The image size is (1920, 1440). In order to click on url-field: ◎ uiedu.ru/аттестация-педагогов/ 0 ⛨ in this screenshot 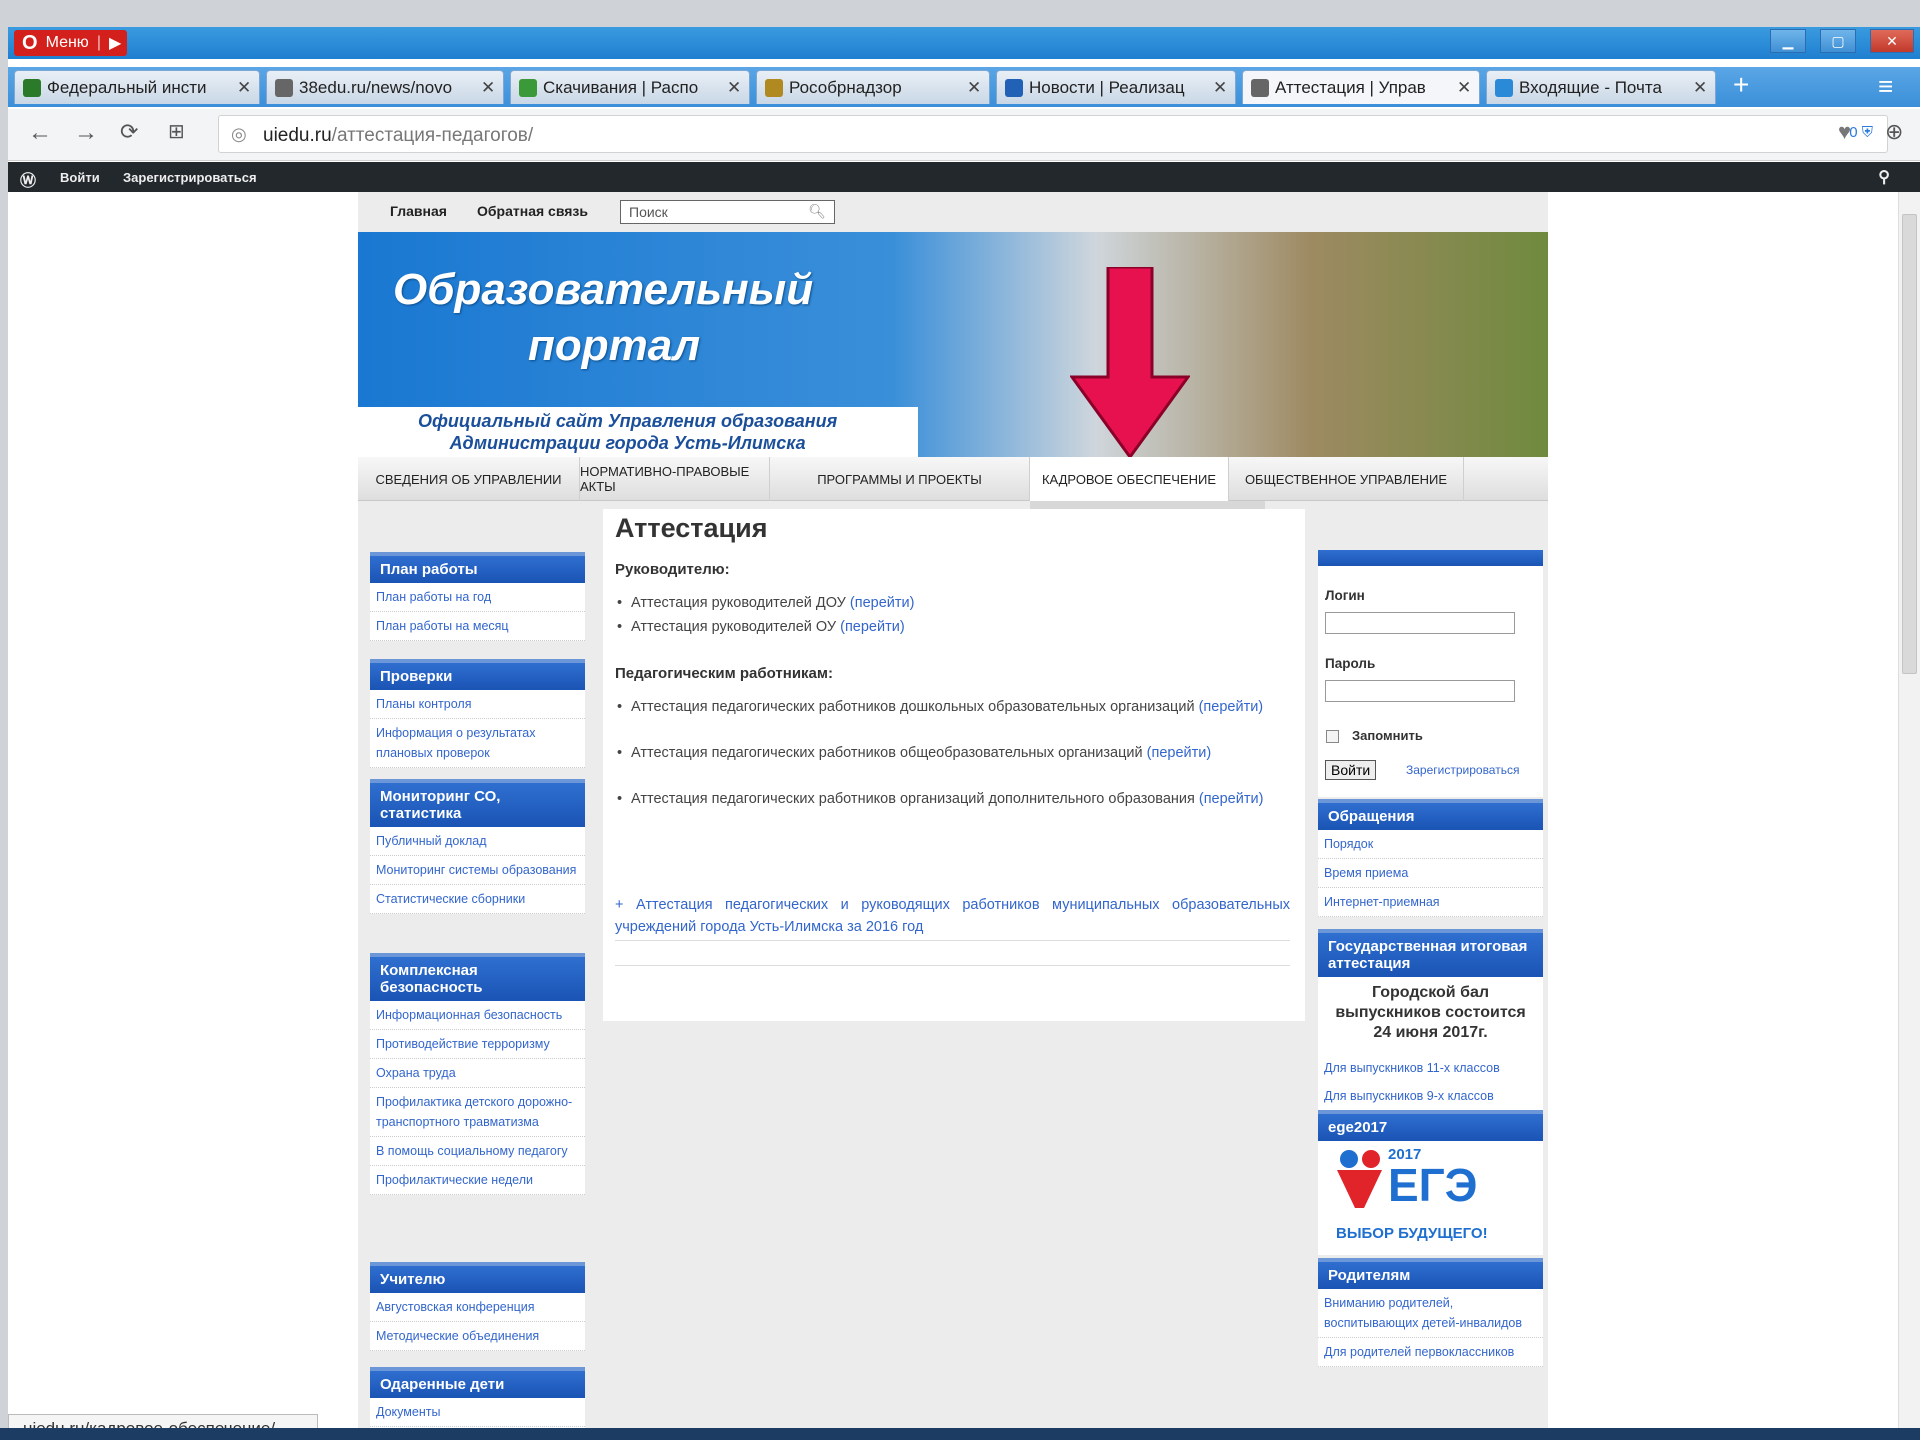, I will do `click(1053, 134)`.